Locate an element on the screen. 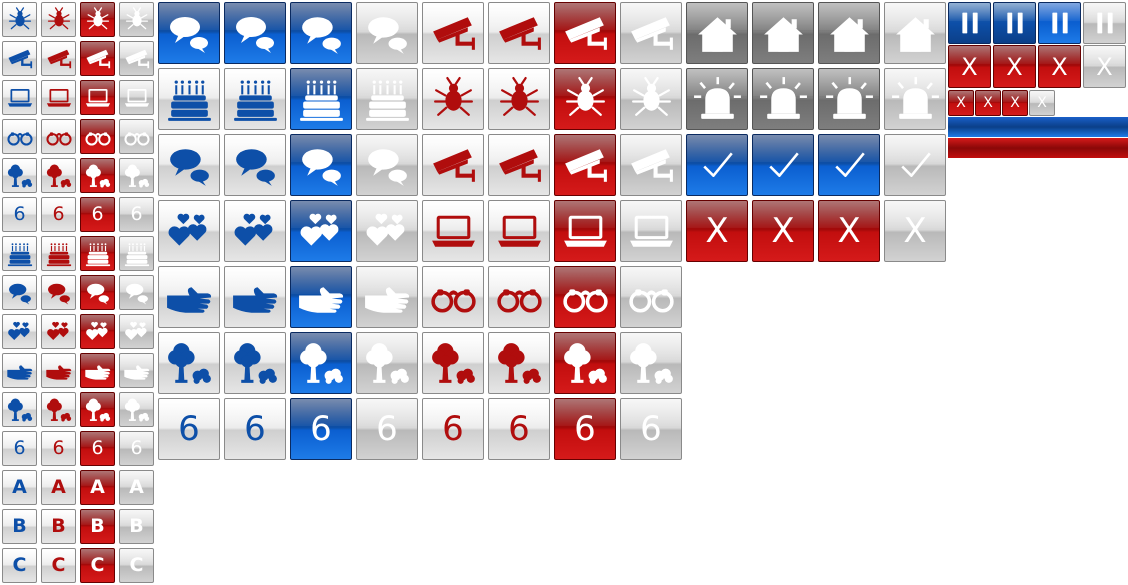 The width and height of the screenshot is (1128, 585). hearts-tile is located at coordinates (255, 231).